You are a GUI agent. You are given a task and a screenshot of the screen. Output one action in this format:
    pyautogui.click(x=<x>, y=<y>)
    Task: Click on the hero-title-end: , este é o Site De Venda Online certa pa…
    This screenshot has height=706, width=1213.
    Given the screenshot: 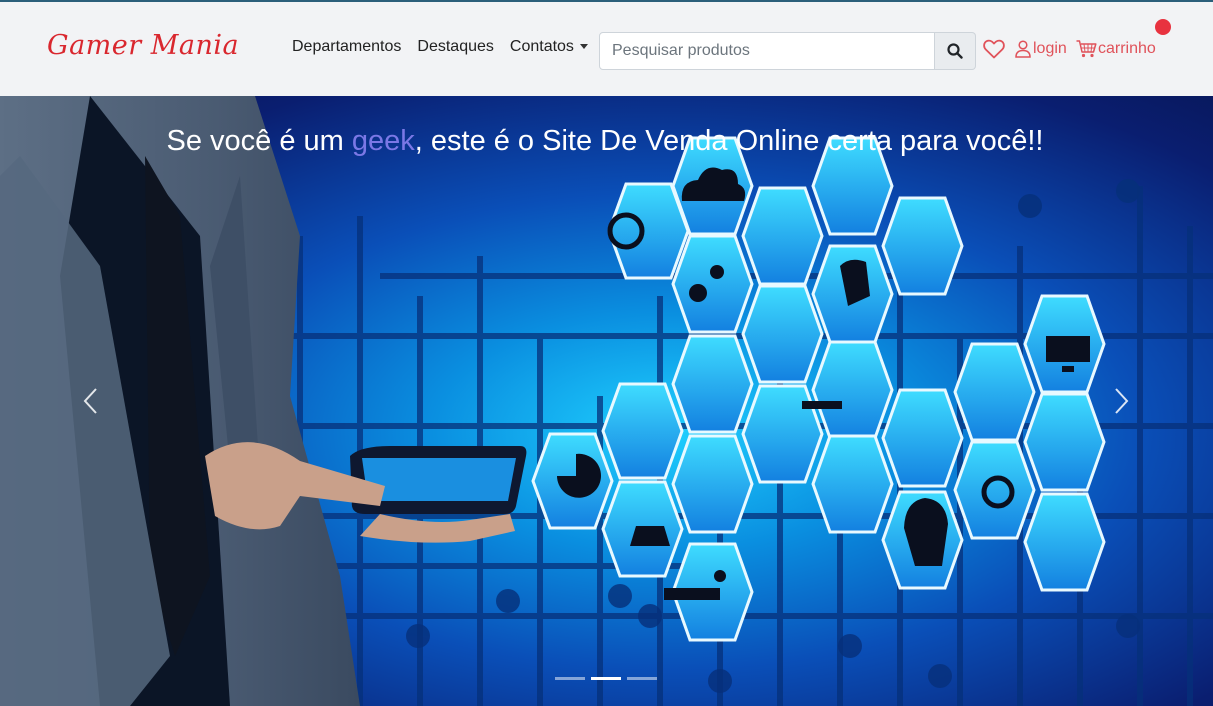 What is the action you would take?
    pyautogui.click(x=729, y=141)
    